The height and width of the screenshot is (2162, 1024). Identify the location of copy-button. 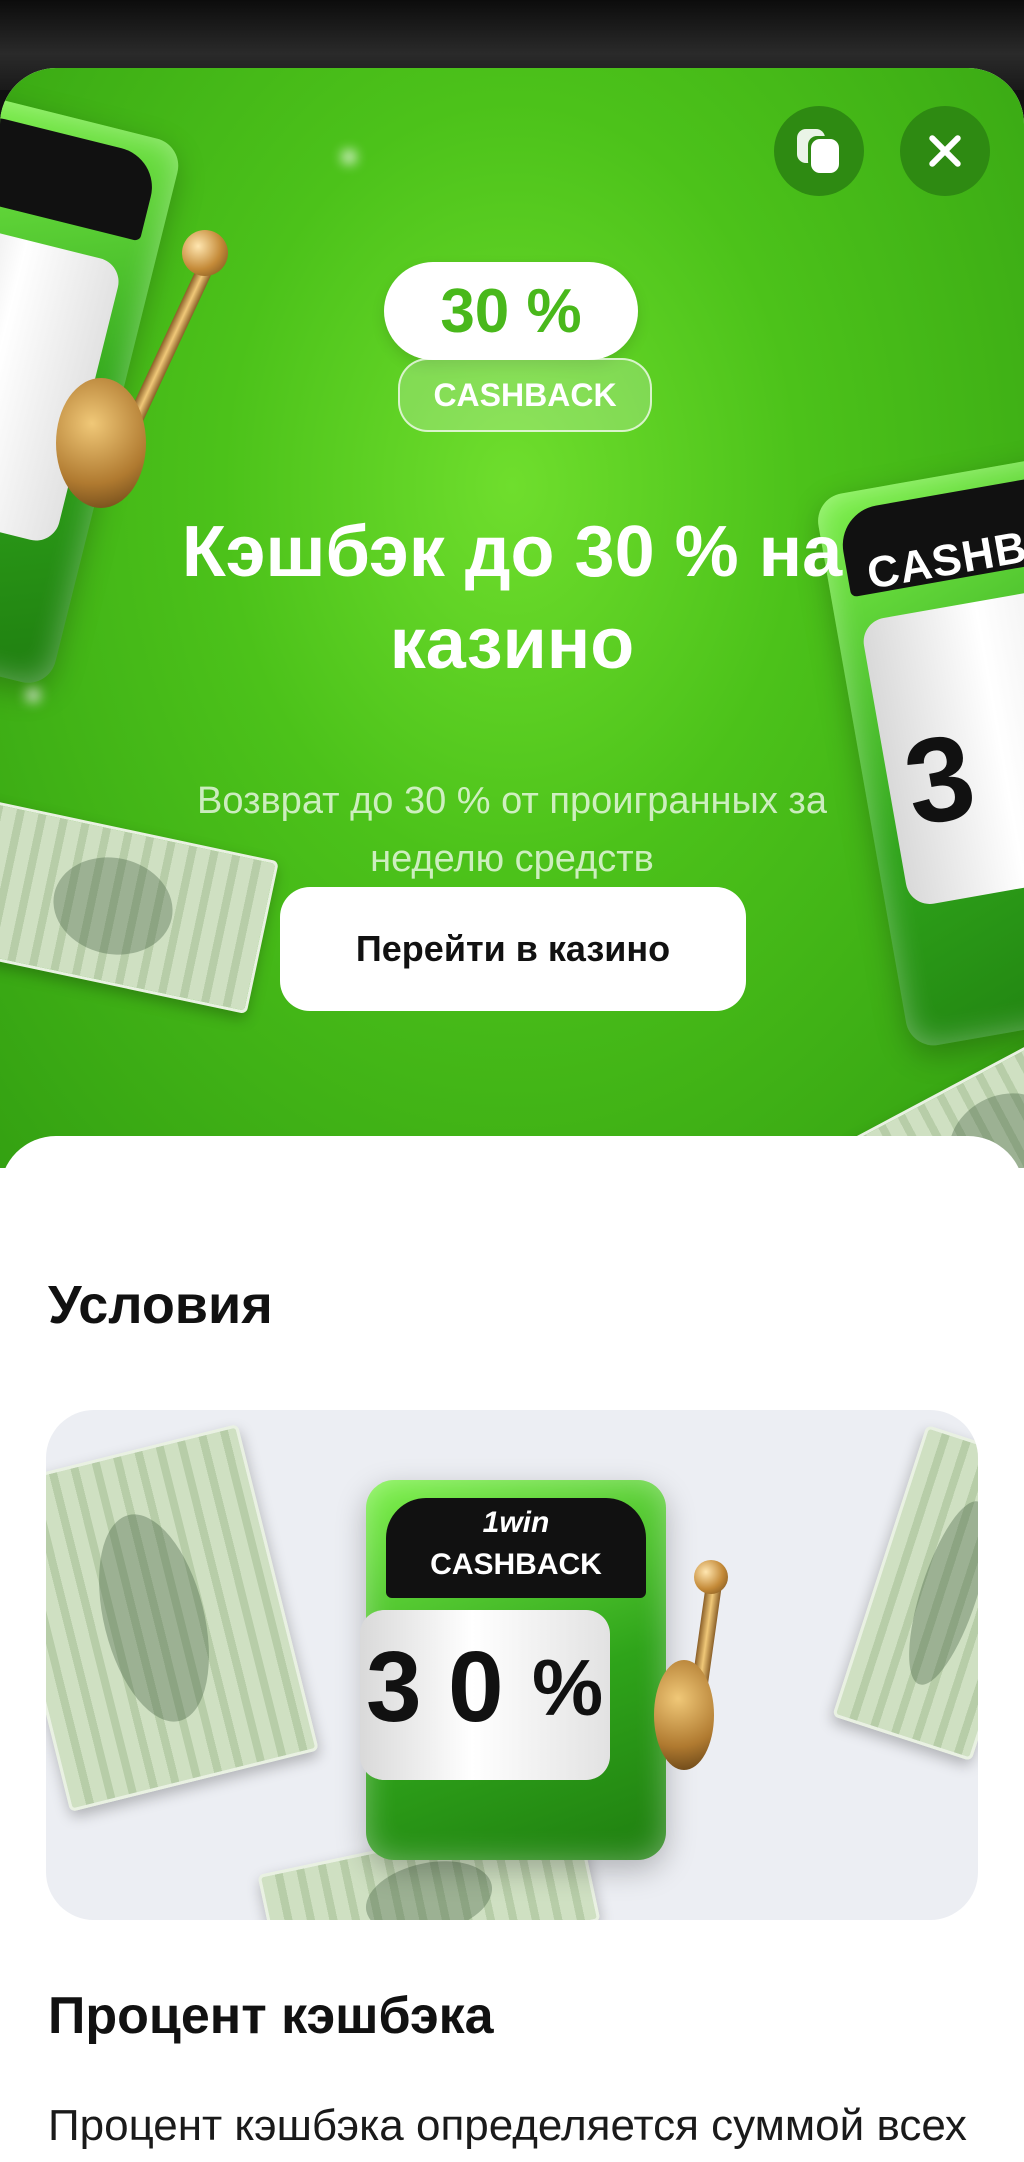
(819, 151).